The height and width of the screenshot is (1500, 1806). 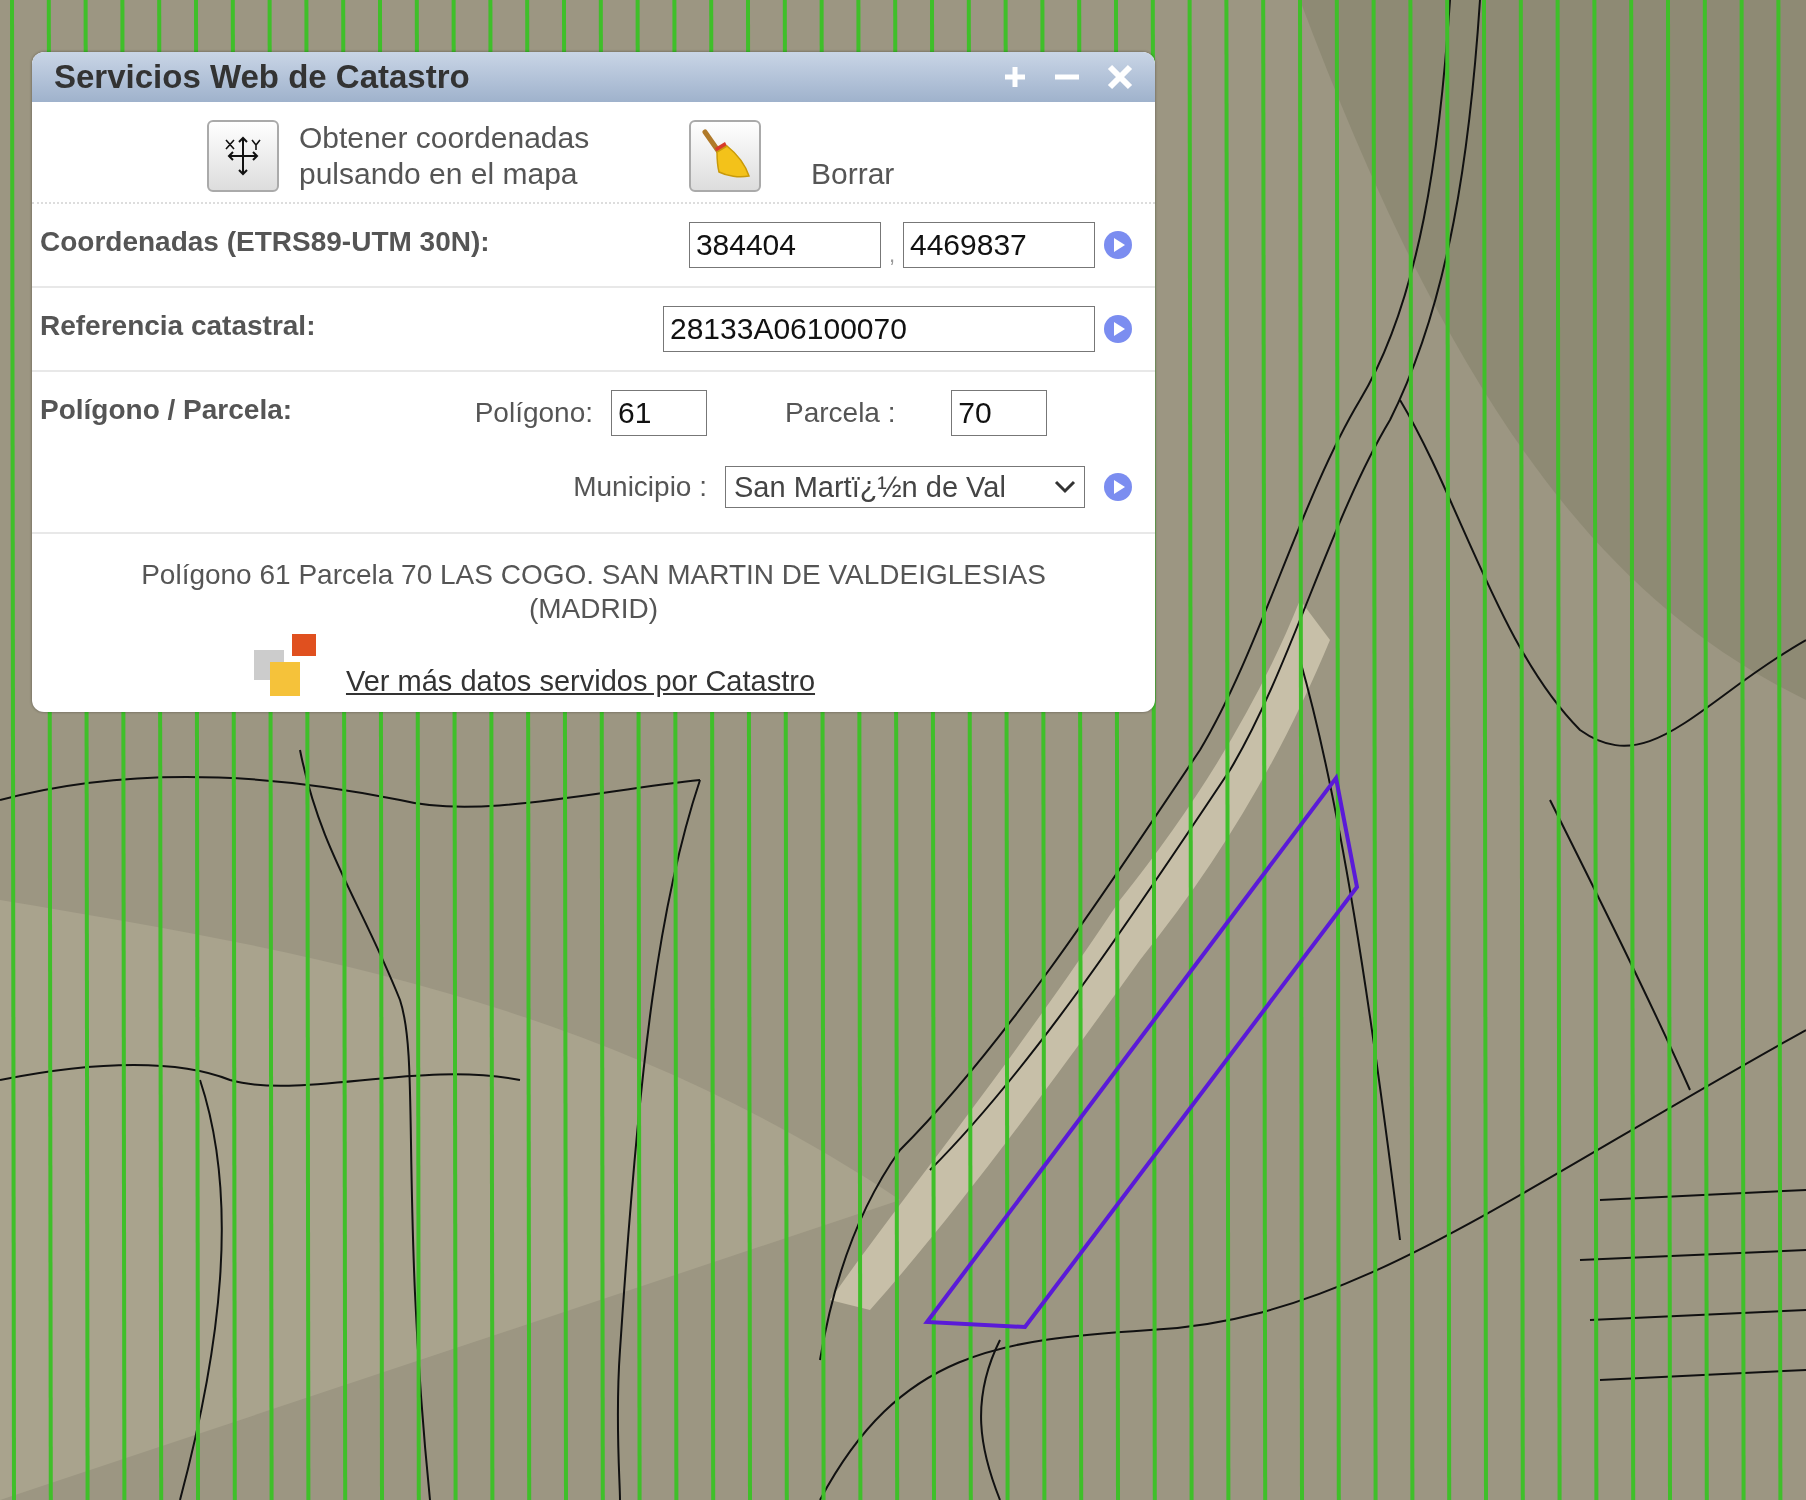 I want to click on pick-coordinates-button, so click(x=243, y=156).